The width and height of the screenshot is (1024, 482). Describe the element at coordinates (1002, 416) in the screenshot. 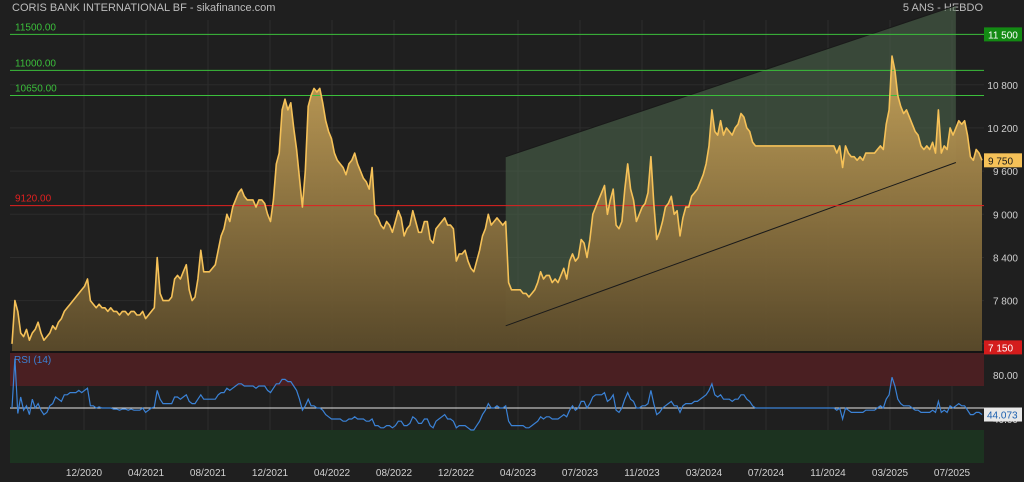

I see `rsi-badge-label: 44.073` at that location.